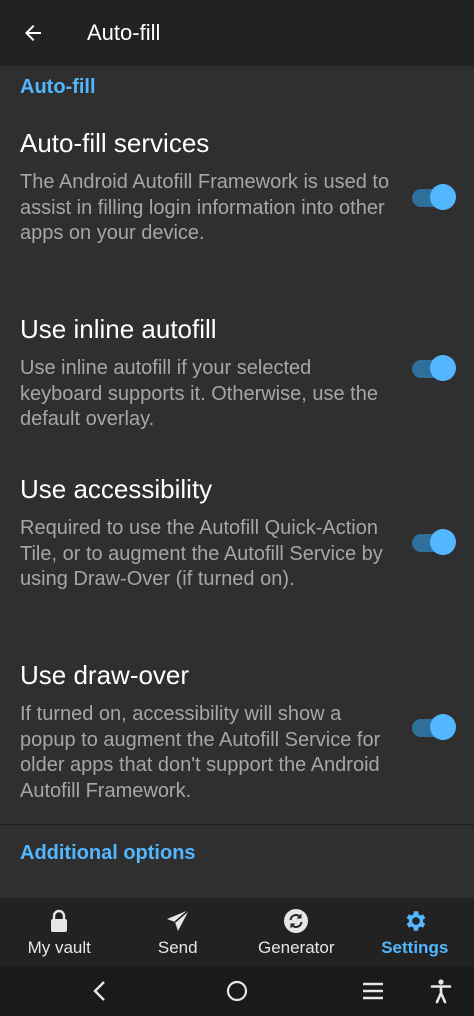 The image size is (474, 1016). I want to click on nav-label: Send, so click(177, 947).